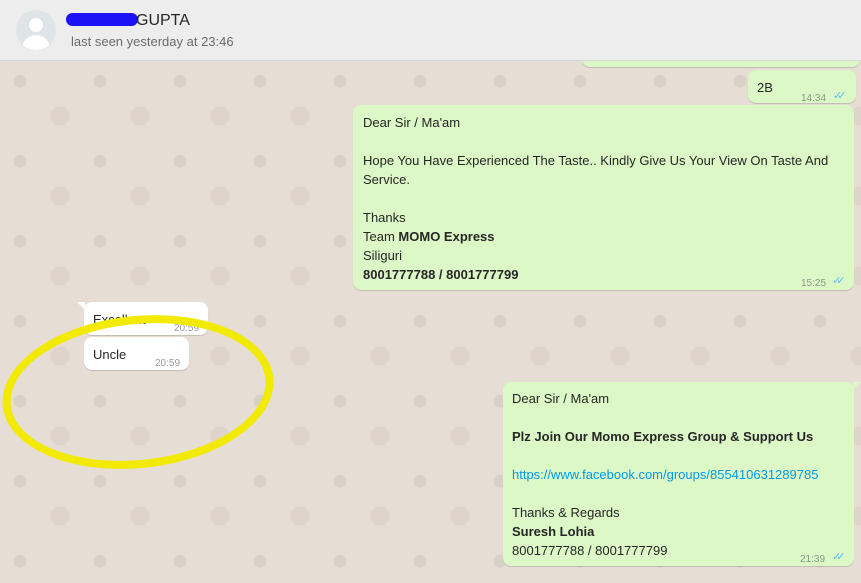  Describe the element at coordinates (446, 236) in the screenshot. I see `message-team-name: MOMO Express` at that location.